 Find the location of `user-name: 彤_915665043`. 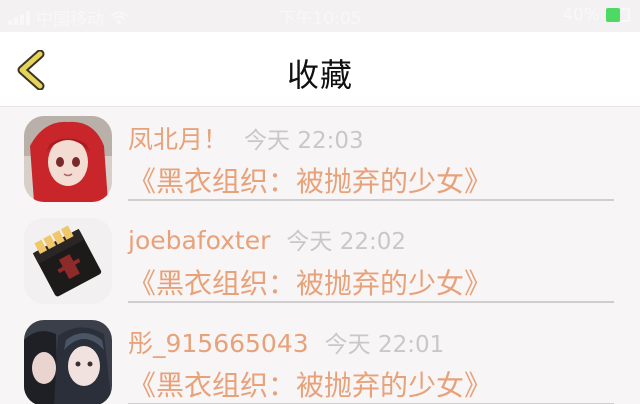

user-name: 彤_915665043 is located at coordinates (218, 343).